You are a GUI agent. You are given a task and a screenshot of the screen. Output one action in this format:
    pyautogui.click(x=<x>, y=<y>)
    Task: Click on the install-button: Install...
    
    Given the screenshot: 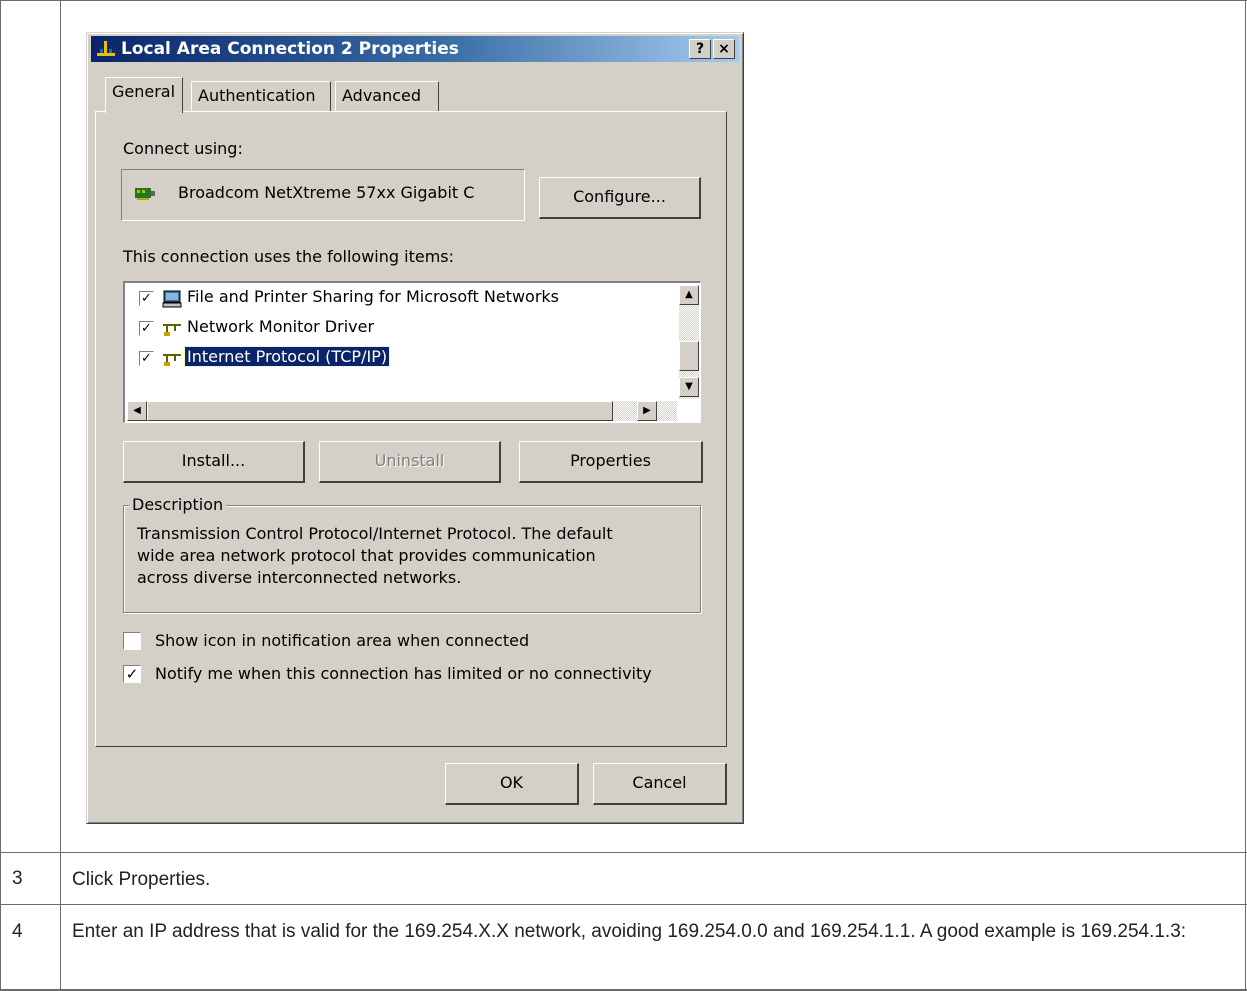 What is the action you would take?
    pyautogui.click(x=214, y=462)
    